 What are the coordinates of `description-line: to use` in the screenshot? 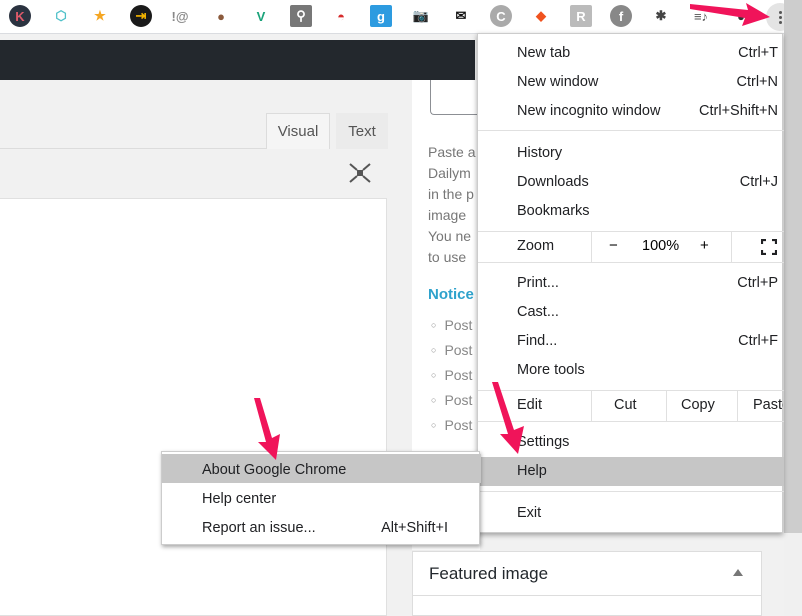 It's located at (447, 257).